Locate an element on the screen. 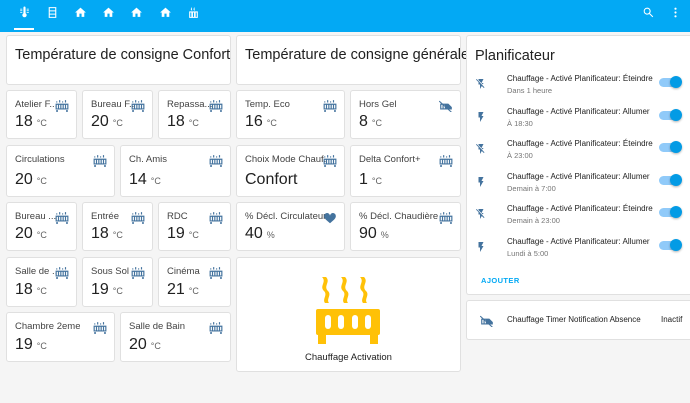 The image size is (690, 403). entity-value: 14 °C is located at coordinates (145, 180).